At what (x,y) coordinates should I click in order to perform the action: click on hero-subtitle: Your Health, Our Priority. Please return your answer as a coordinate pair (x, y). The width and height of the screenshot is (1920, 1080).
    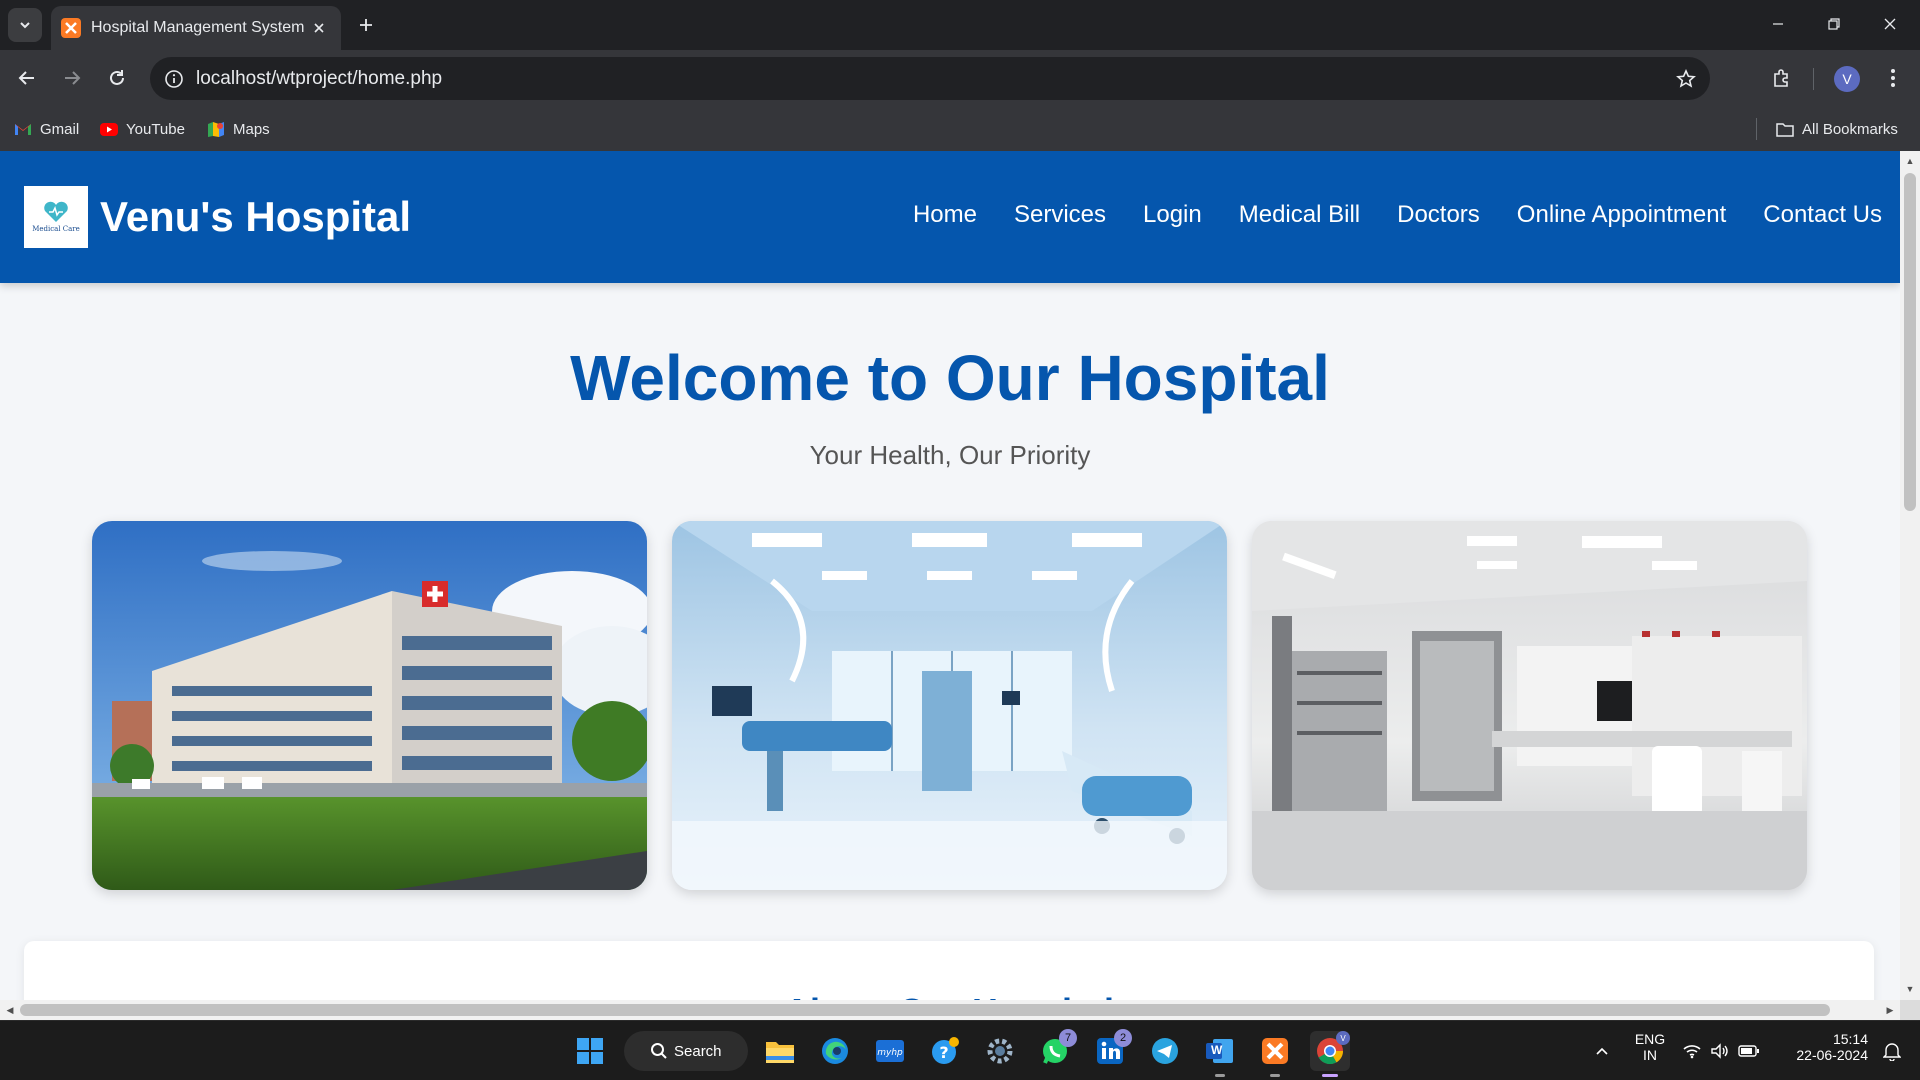
    Looking at the image, I should click on (950, 455).